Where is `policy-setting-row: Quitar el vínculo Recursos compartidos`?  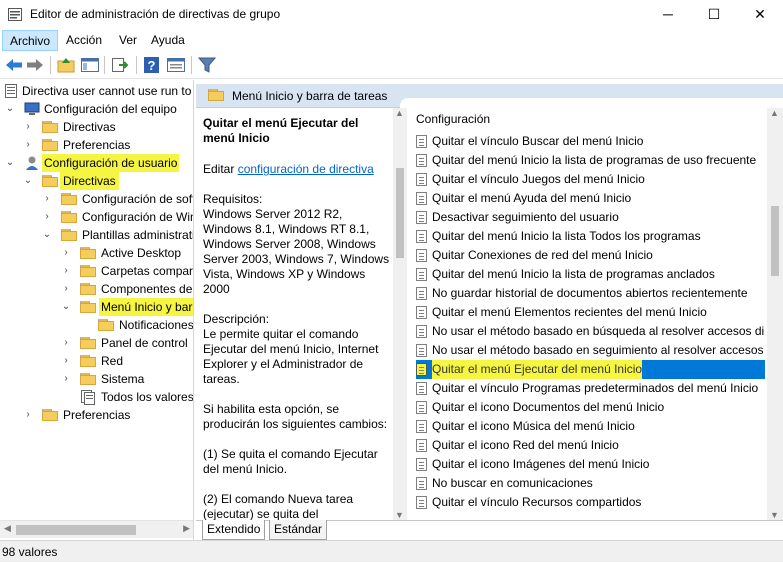 policy-setting-row: Quitar el vínculo Recursos compartidos is located at coordinates (590, 502).